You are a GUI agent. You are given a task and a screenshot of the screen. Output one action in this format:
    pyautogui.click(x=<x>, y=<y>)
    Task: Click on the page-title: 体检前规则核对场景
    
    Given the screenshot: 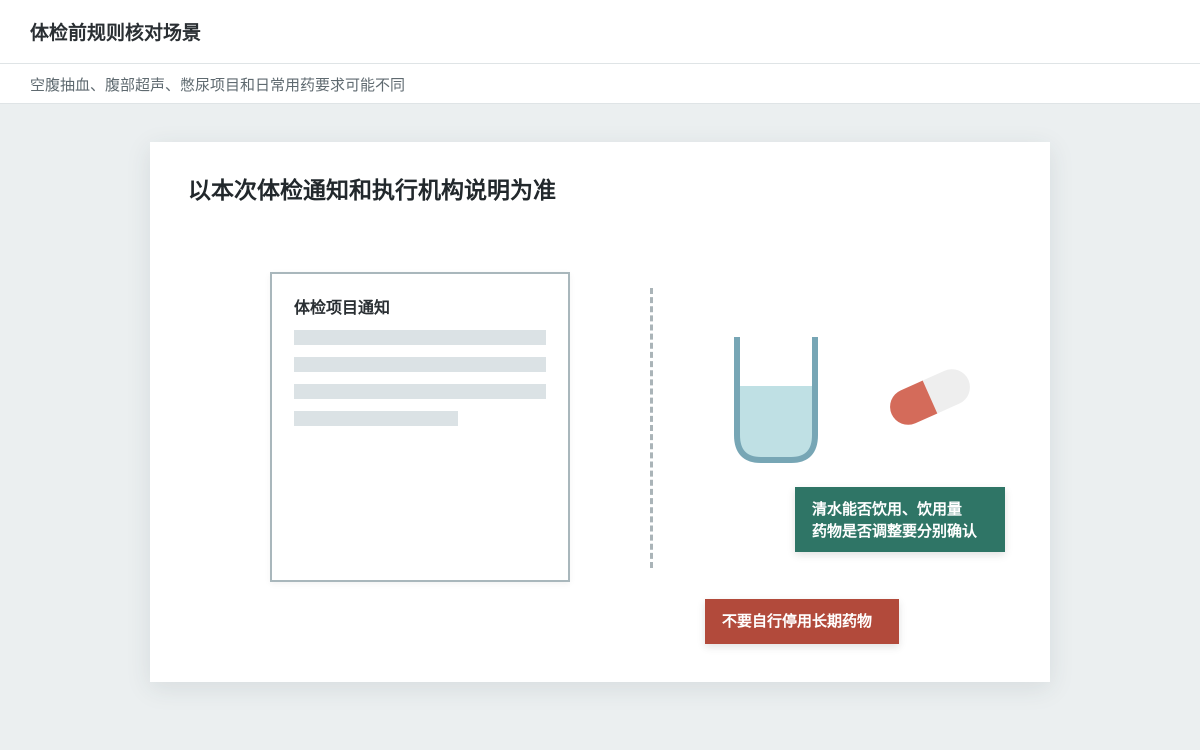 What is the action you would take?
    pyautogui.click(x=116, y=33)
    